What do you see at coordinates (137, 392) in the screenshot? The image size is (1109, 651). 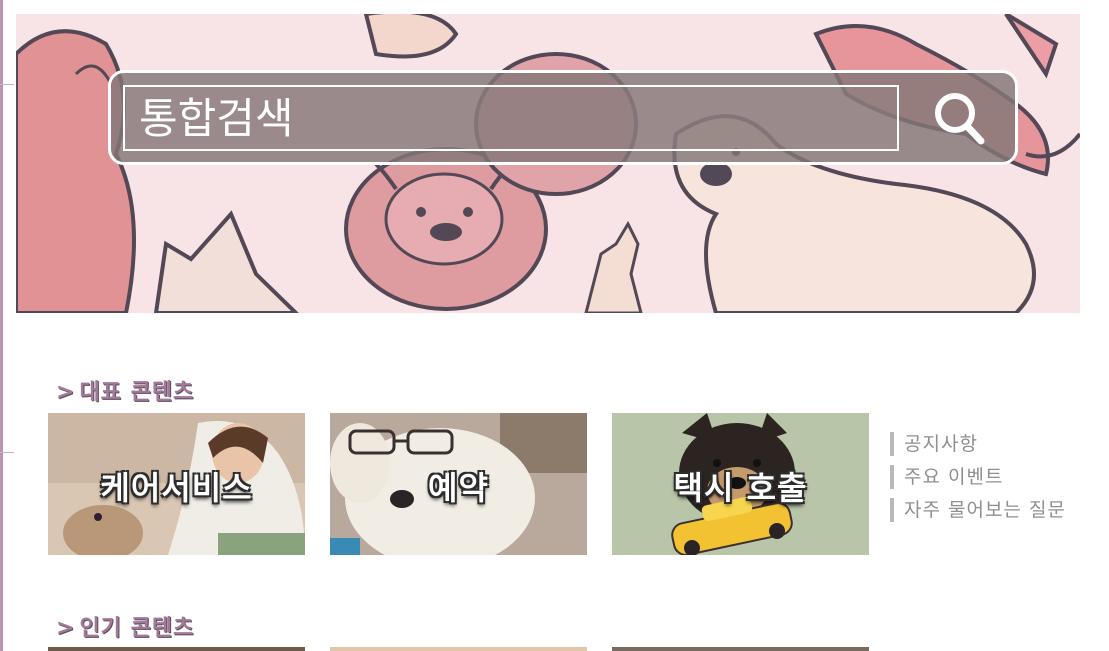 I see `section-title-text: 대표 콘텐츠` at bounding box center [137, 392].